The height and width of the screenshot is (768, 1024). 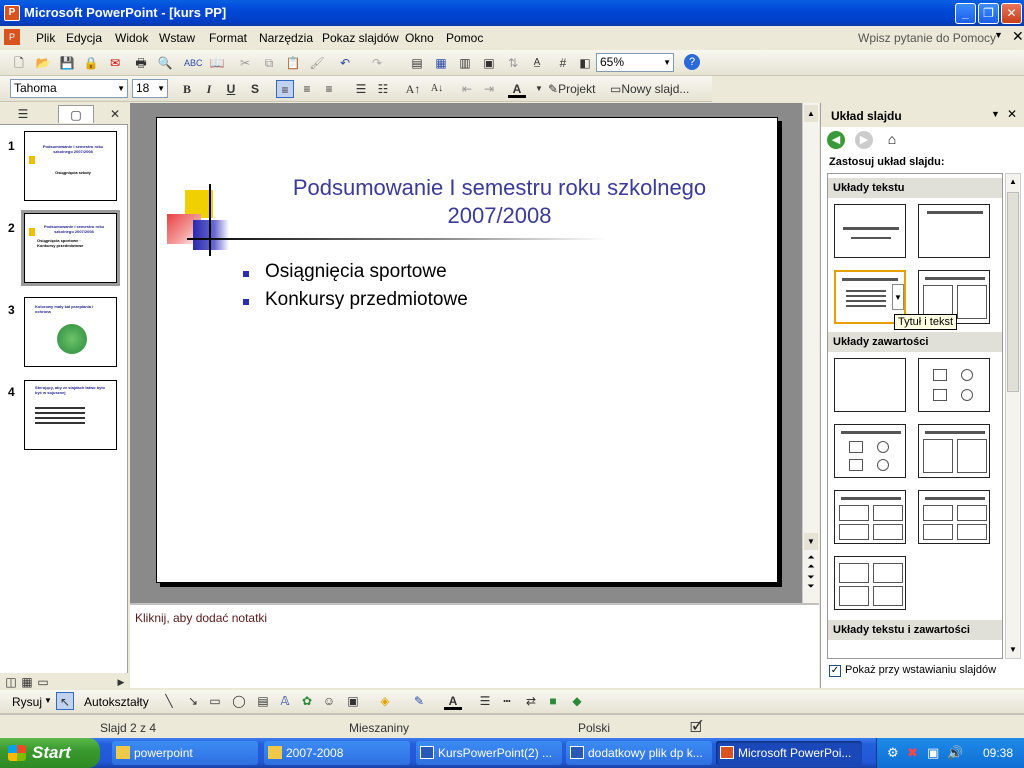 I want to click on show-grid-icon: #, so click(x=563, y=63).